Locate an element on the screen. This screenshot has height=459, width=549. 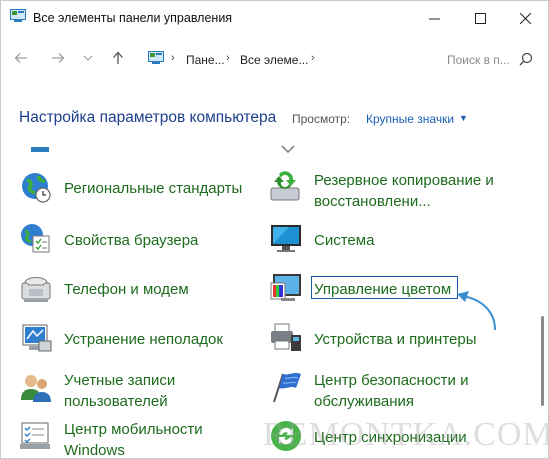
view-by-dropdown: Крупные значки is located at coordinates (410, 119).